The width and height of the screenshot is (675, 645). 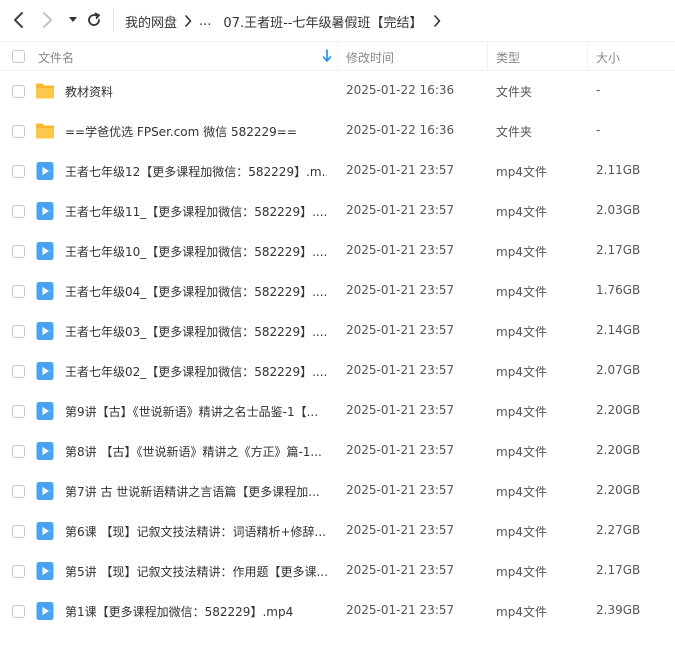 I want to click on file-name: 教材资料, so click(x=196, y=91).